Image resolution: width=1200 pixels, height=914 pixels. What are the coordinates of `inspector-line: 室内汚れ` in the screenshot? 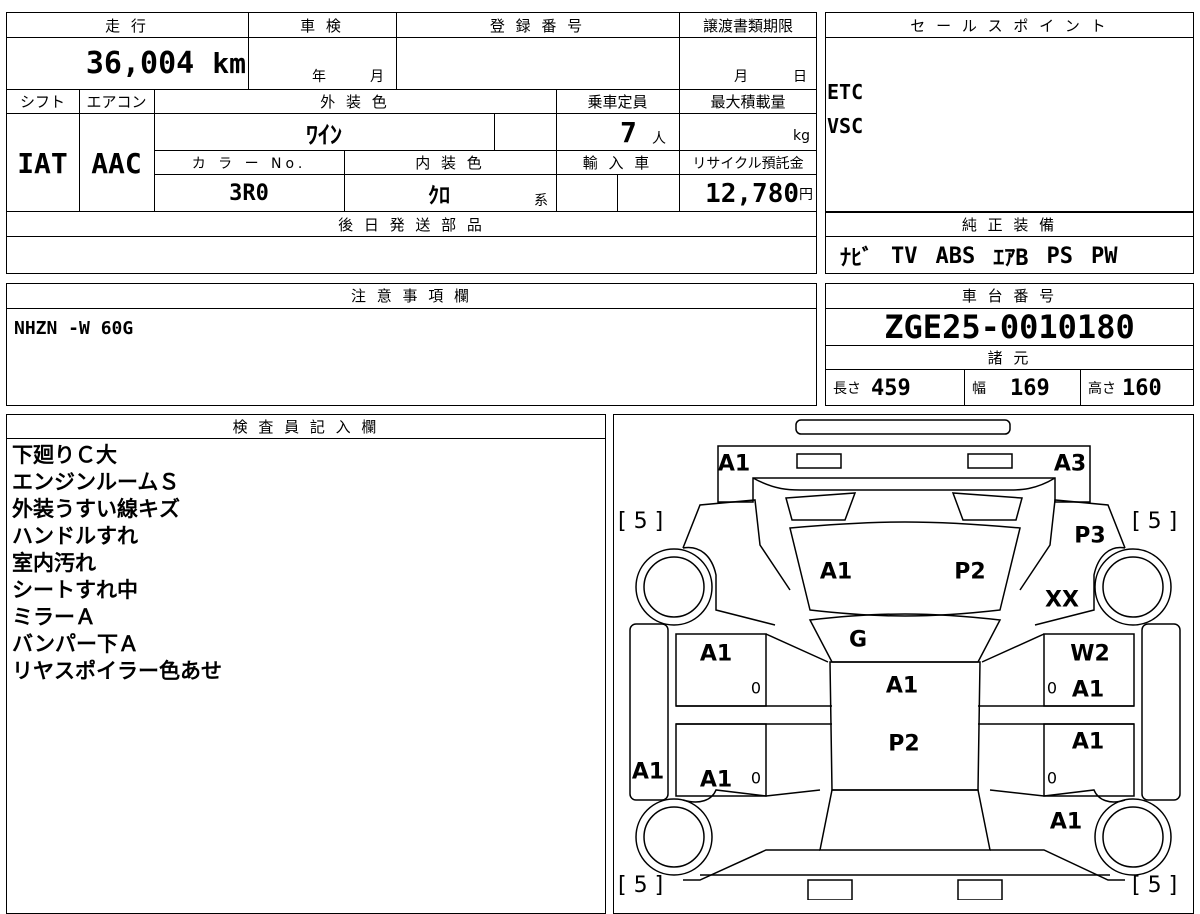 It's located at (54, 563).